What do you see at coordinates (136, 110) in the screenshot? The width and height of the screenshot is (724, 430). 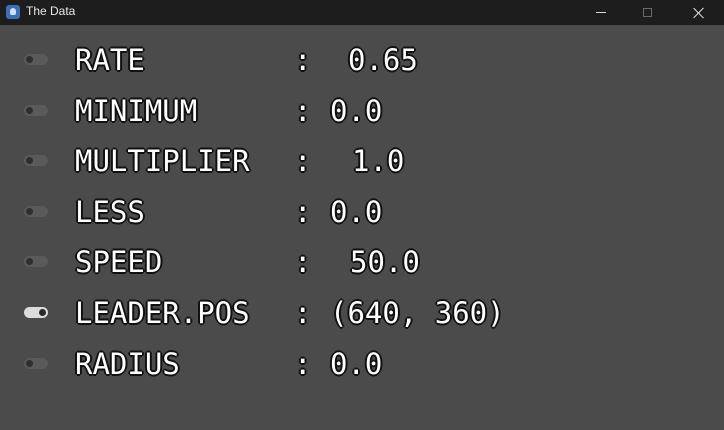 I see `row-key: MINIMUM` at bounding box center [136, 110].